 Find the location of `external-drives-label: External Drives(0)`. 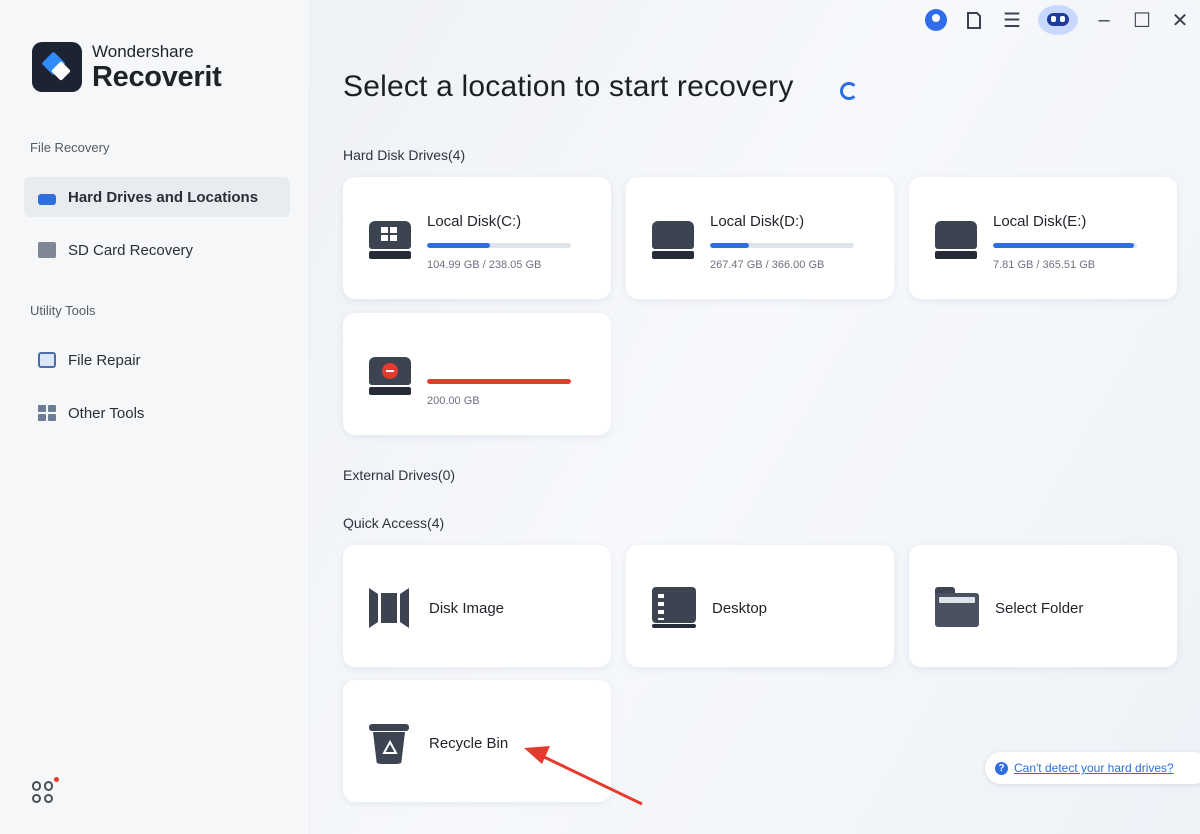

external-drives-label: External Drives(0) is located at coordinates (399, 475).